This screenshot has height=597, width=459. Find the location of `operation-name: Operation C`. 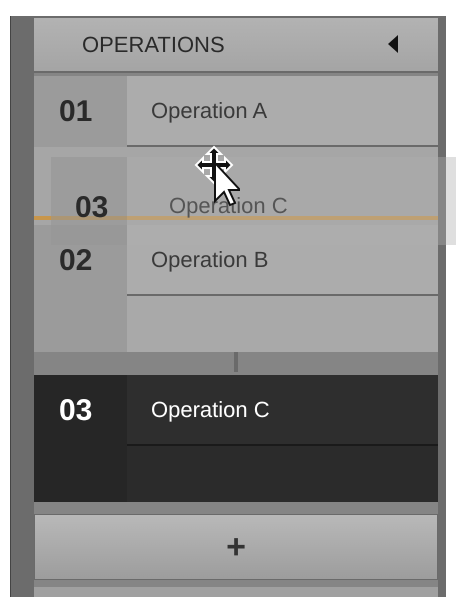

operation-name: Operation C is located at coordinates (228, 206).